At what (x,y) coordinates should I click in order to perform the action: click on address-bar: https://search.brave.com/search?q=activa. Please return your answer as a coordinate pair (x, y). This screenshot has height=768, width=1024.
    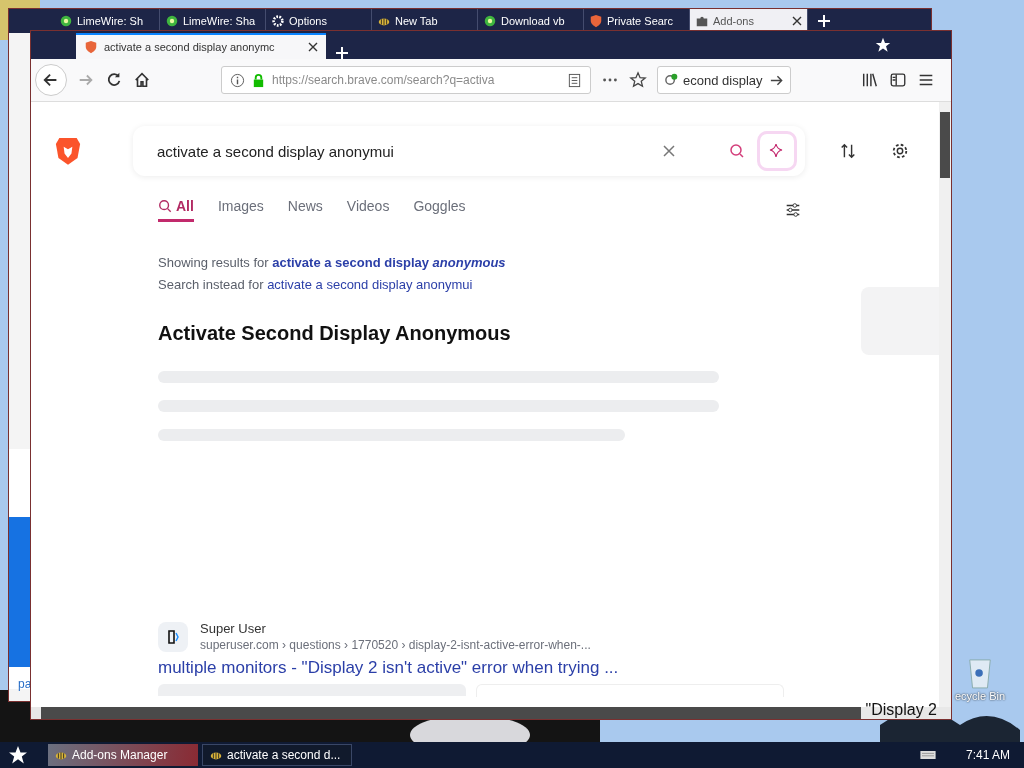
    Looking at the image, I should click on (406, 80).